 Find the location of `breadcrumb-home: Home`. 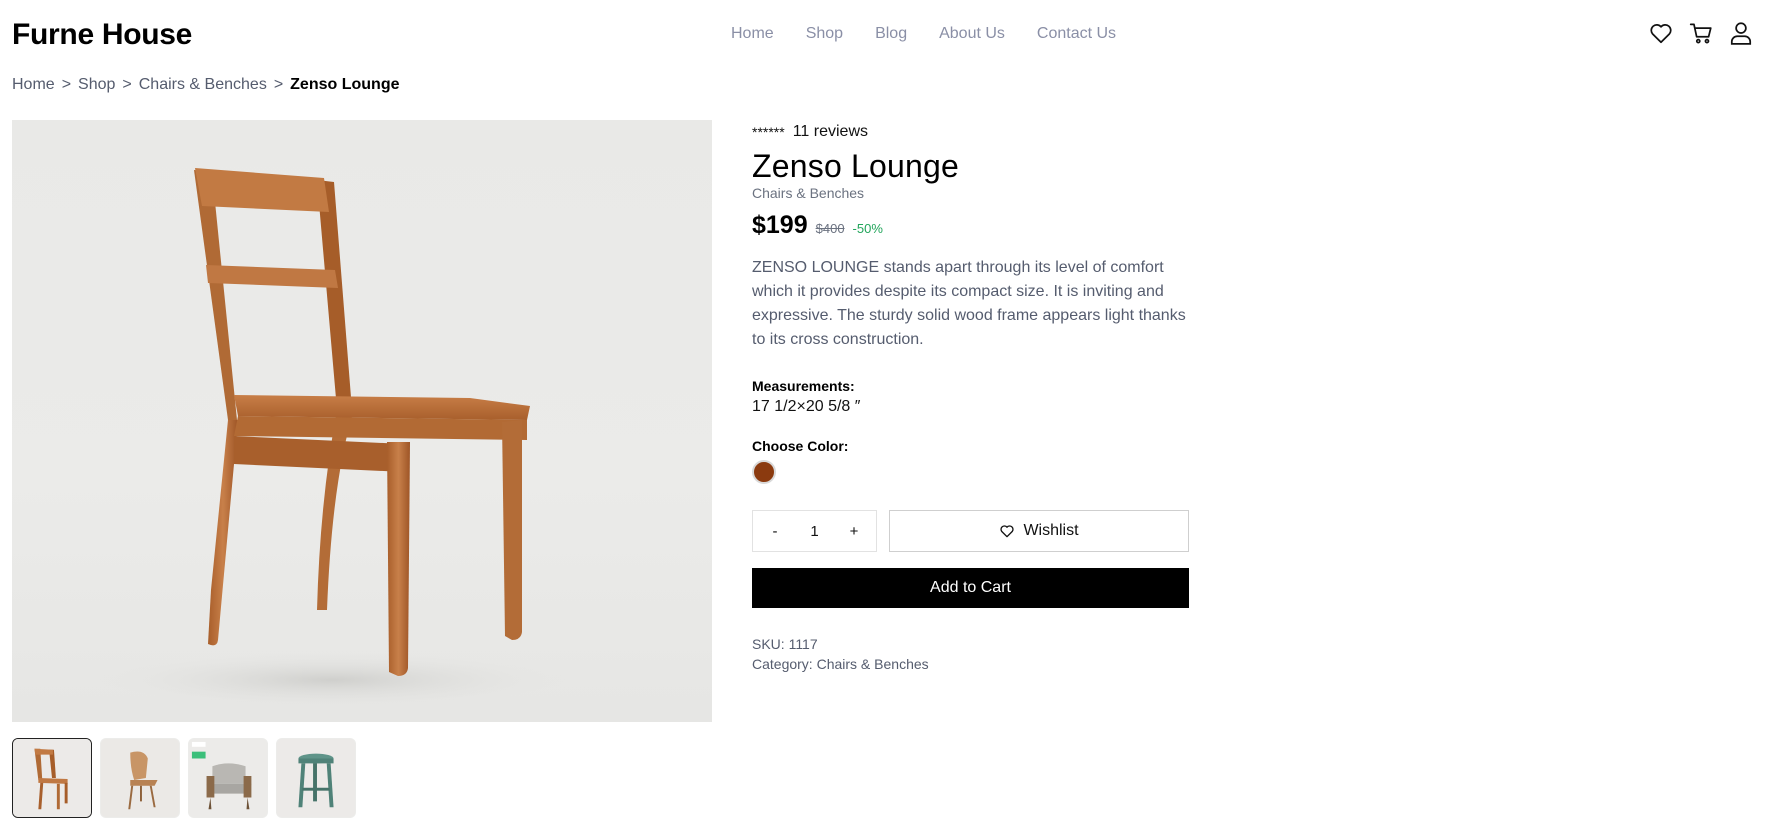

breadcrumb-home: Home is located at coordinates (33, 85).